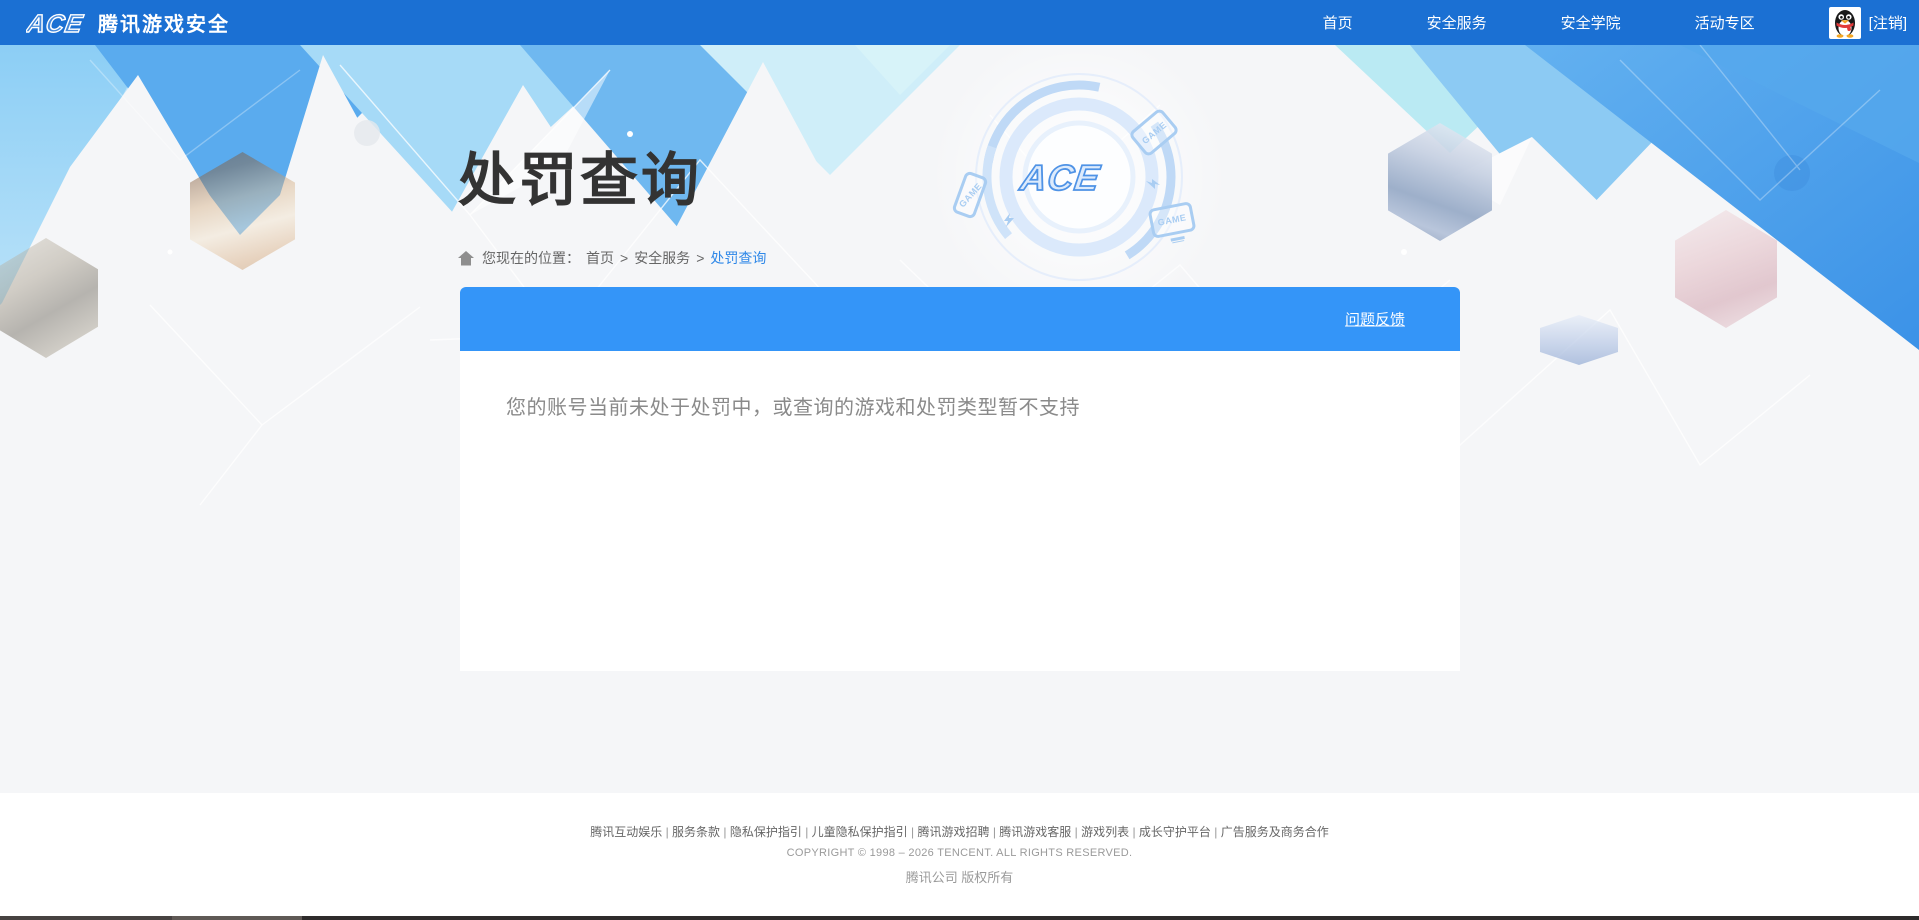  Describe the element at coordinates (766, 832) in the screenshot. I see `footer-link: 隐私保护指引` at that location.